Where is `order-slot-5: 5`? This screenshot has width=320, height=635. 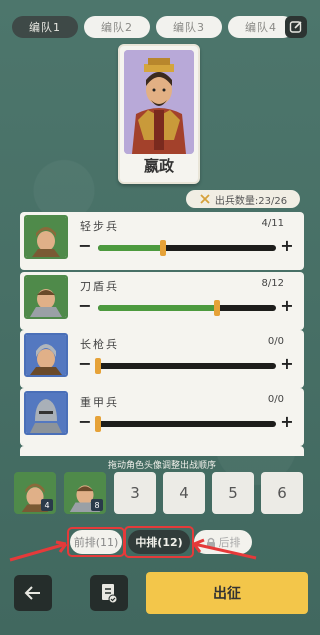 order-slot-5: 5 is located at coordinates (233, 493).